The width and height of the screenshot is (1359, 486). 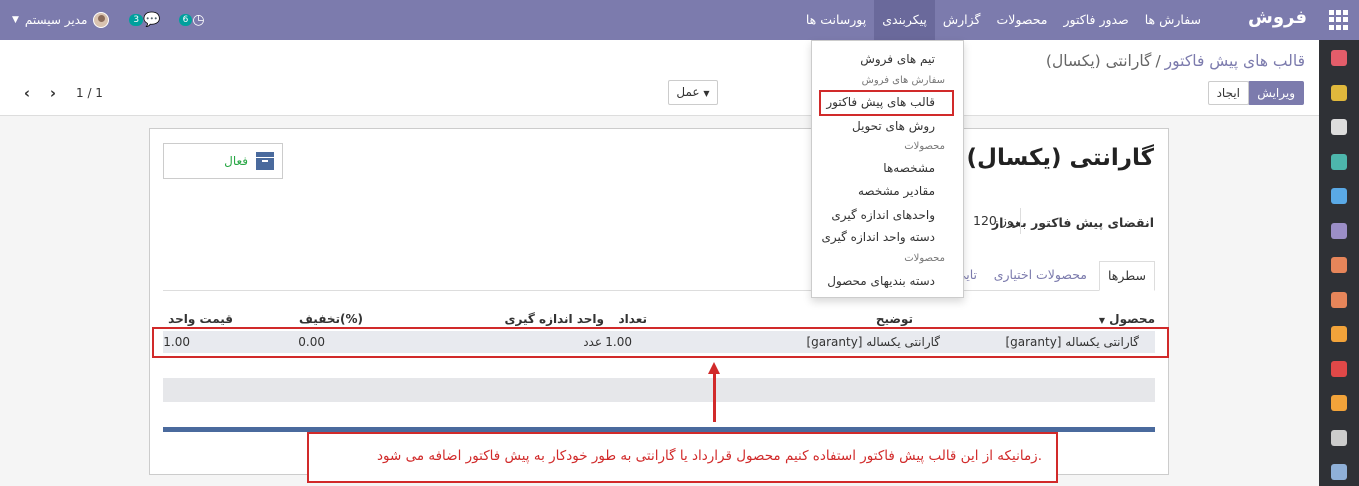 What do you see at coordinates (924, 258) in the screenshot?
I see `menu-header-products-2: محصولات` at bounding box center [924, 258].